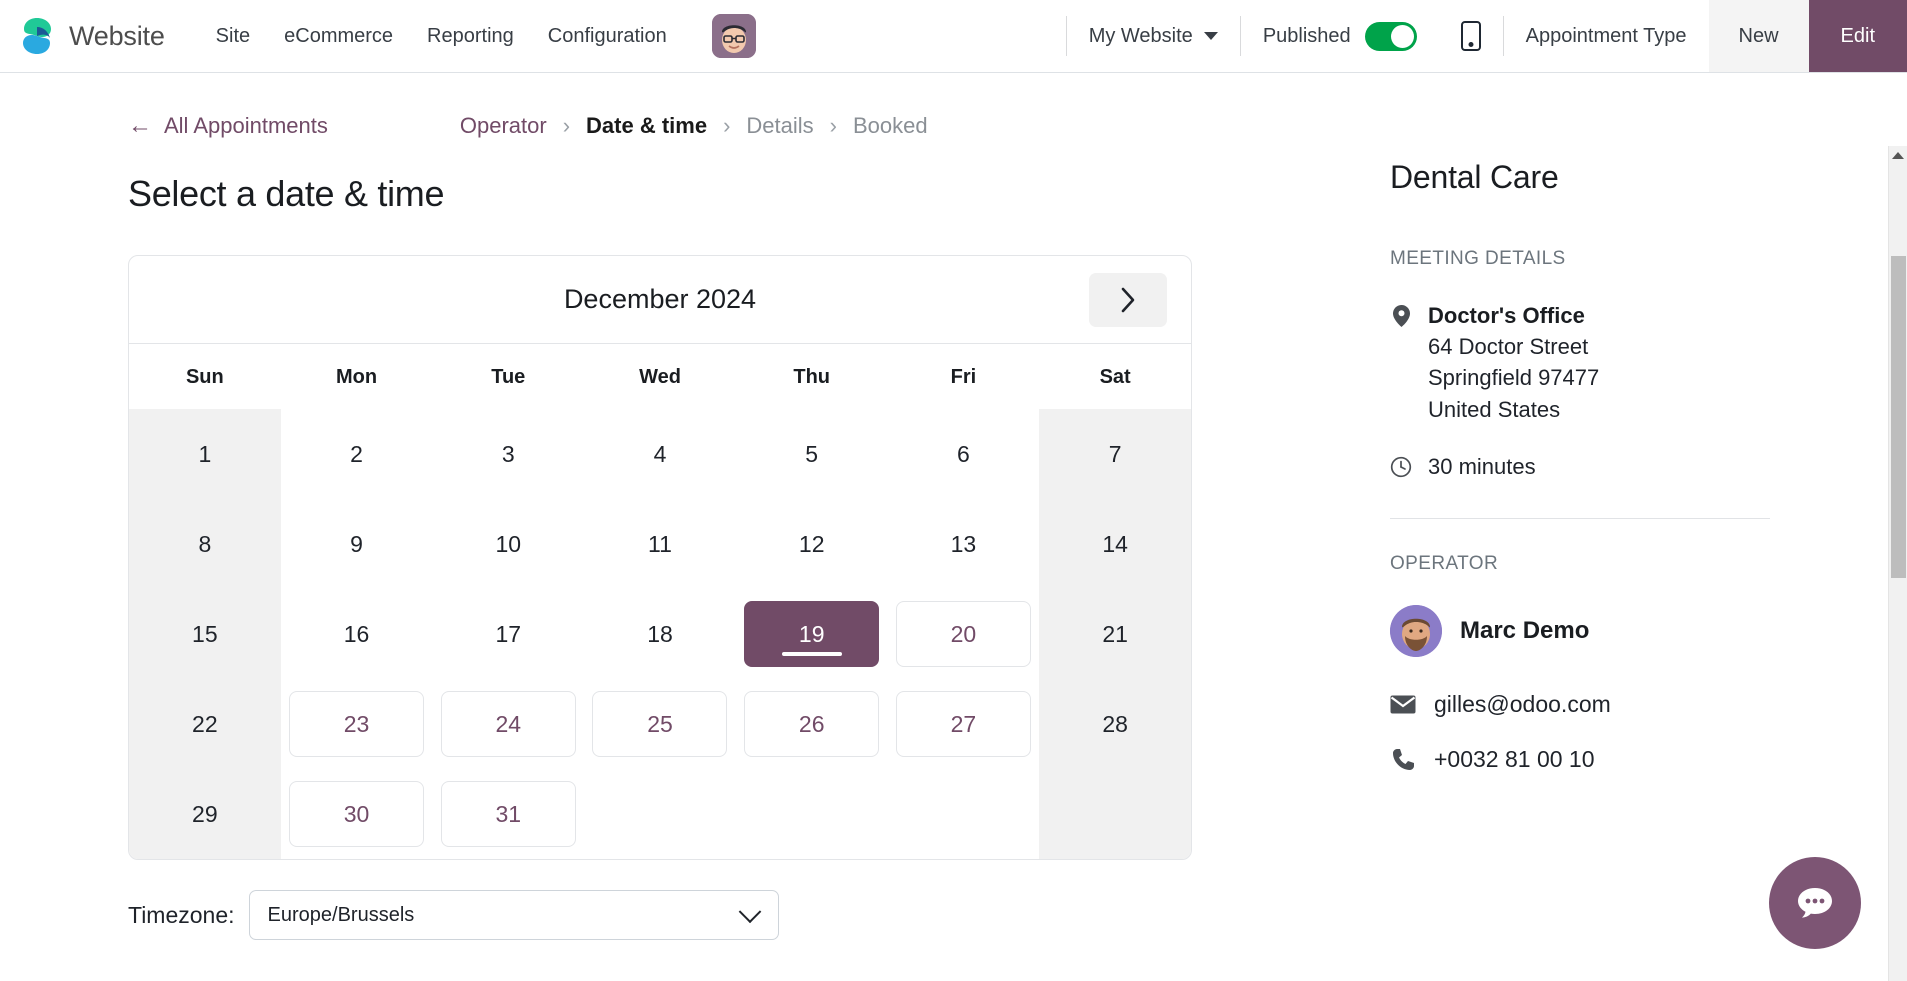  What do you see at coordinates (811, 543) in the screenshot?
I see `calendar-day-12-disabled: 12` at bounding box center [811, 543].